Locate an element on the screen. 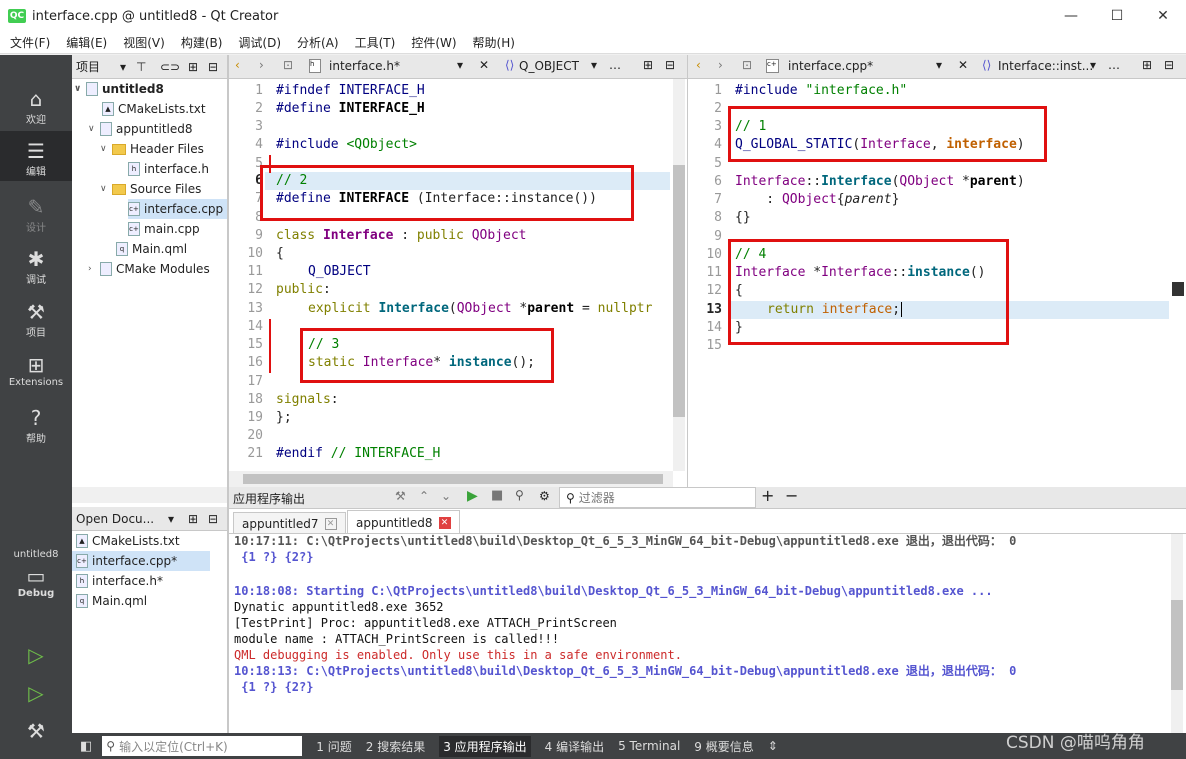 The image size is (1186, 759). menu-file: 文件(F) is located at coordinates (30, 42).